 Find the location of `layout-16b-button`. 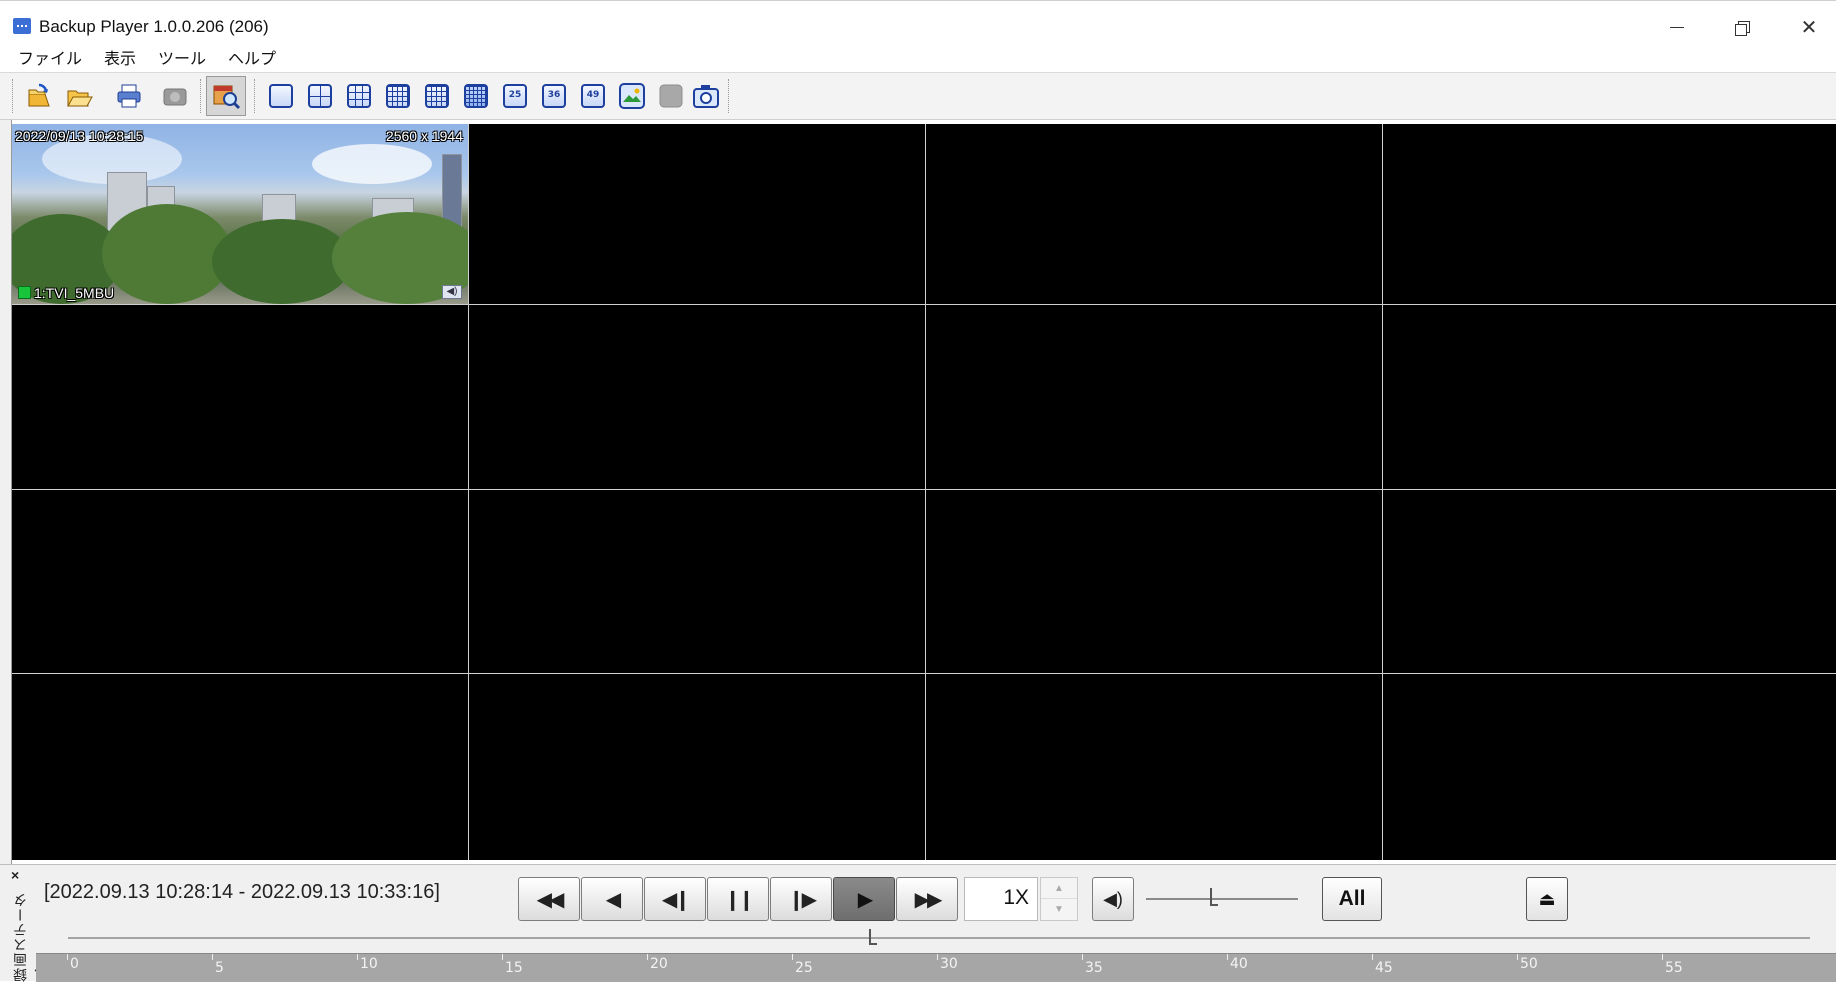

layout-16b-button is located at coordinates (476, 96).